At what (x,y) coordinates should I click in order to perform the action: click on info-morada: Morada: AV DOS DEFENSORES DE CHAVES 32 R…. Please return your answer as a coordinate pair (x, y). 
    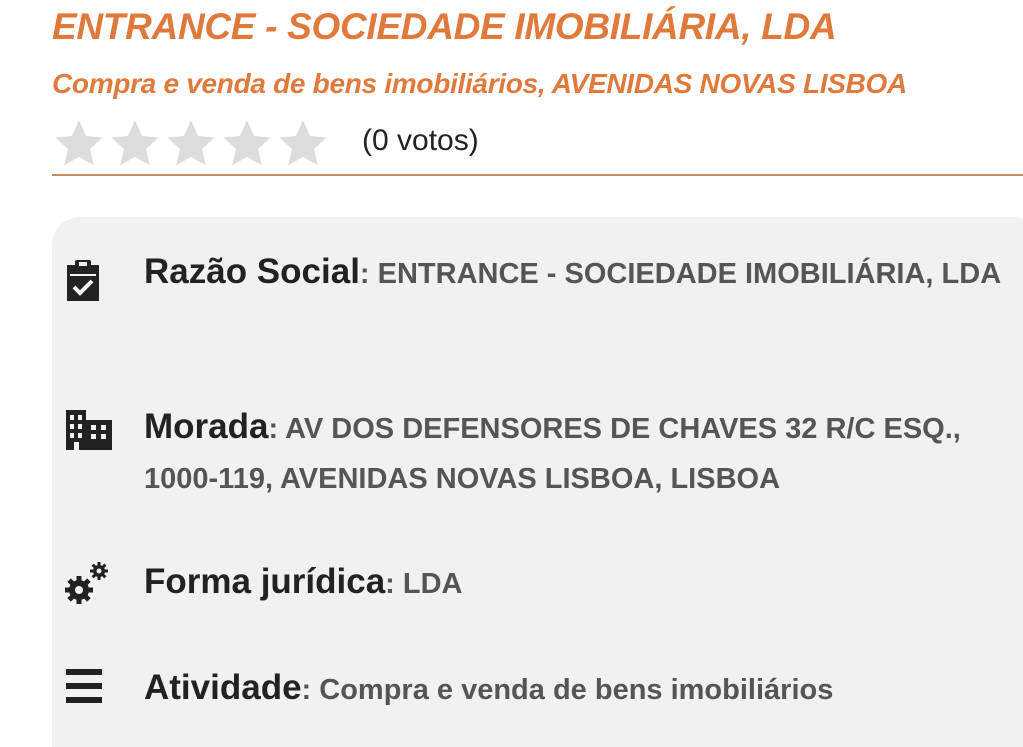
    Looking at the image, I should click on (574, 453).